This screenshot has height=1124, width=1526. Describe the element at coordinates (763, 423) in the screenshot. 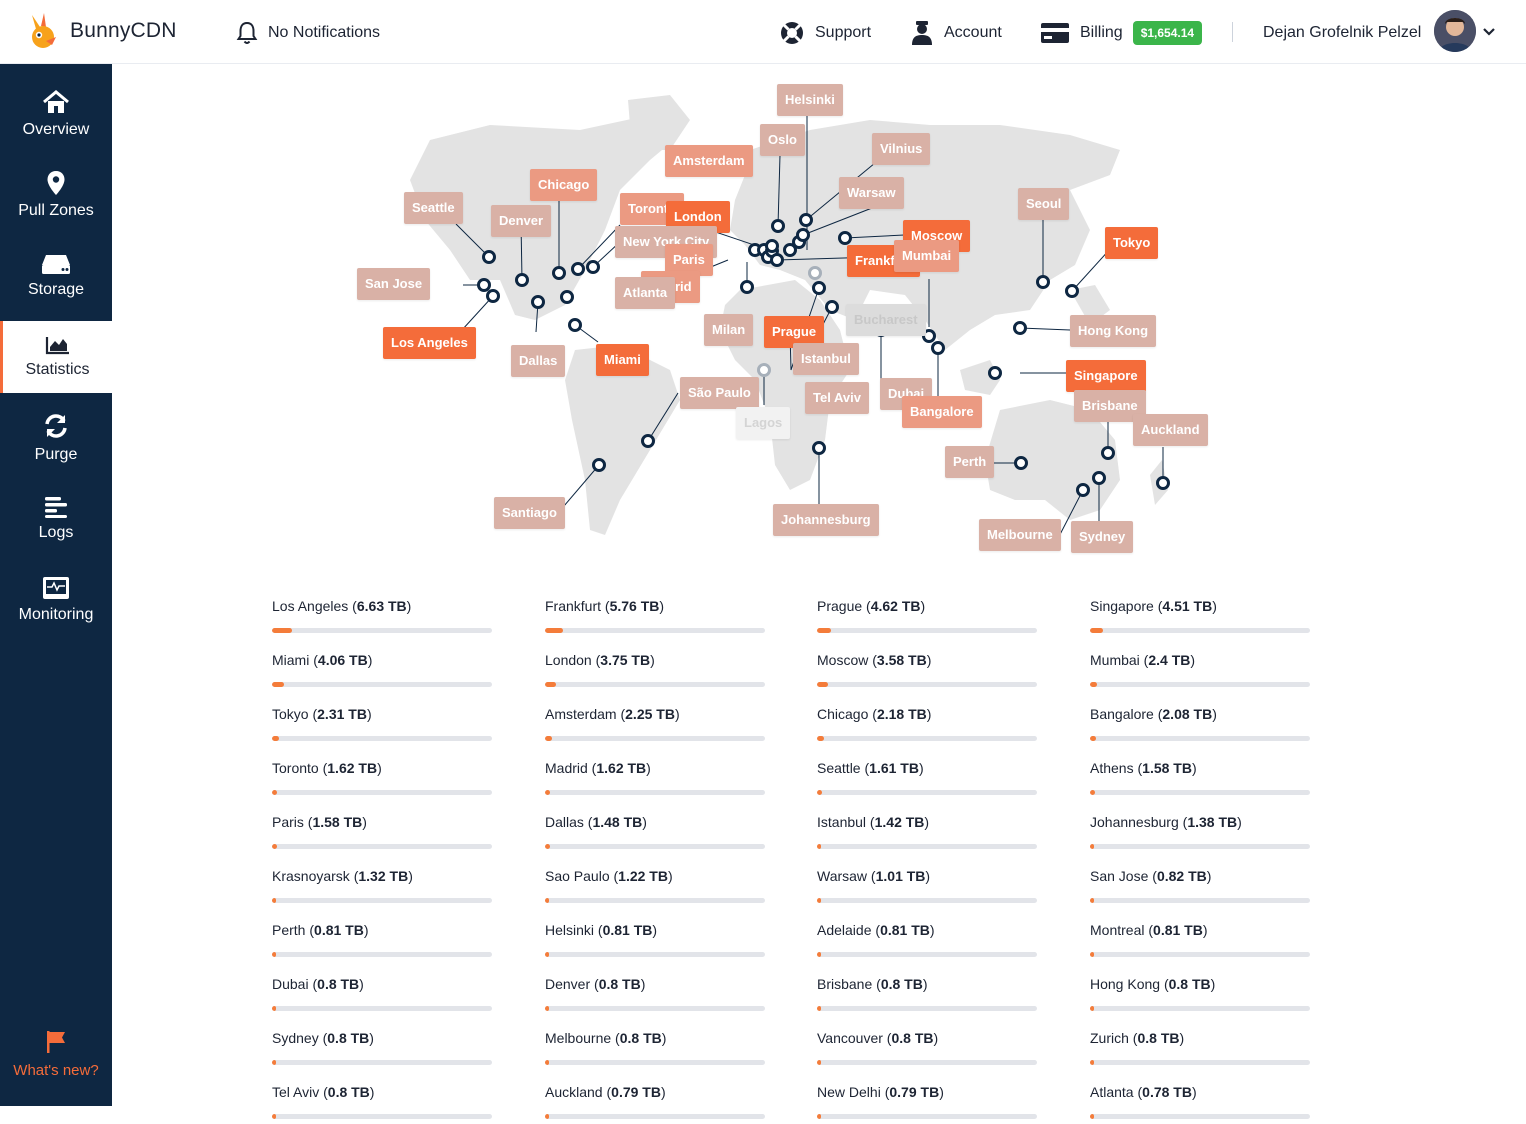

I see `map-label: Lagos` at that location.